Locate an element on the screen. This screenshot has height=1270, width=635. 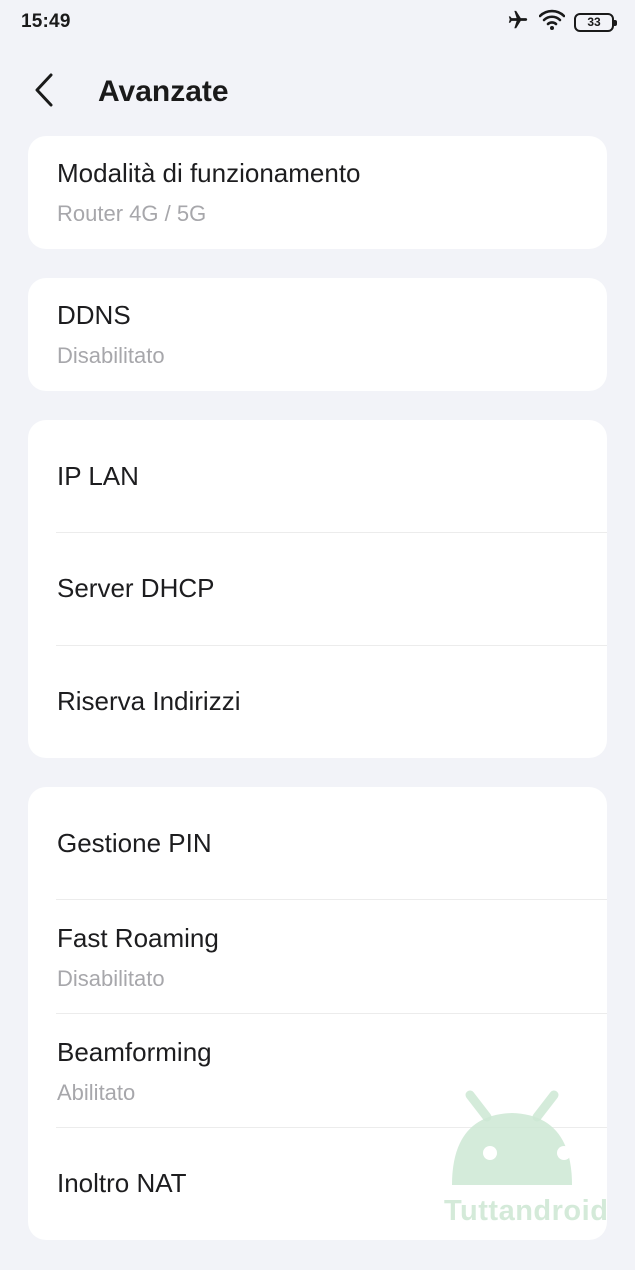
status-icons: 33 is located at coordinates (561, 22).